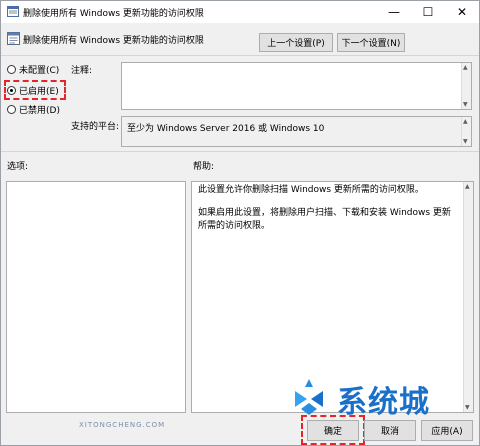  I want to click on policy-title: 删除使用所有 Windows 更新功能的访问权限, so click(113, 41).